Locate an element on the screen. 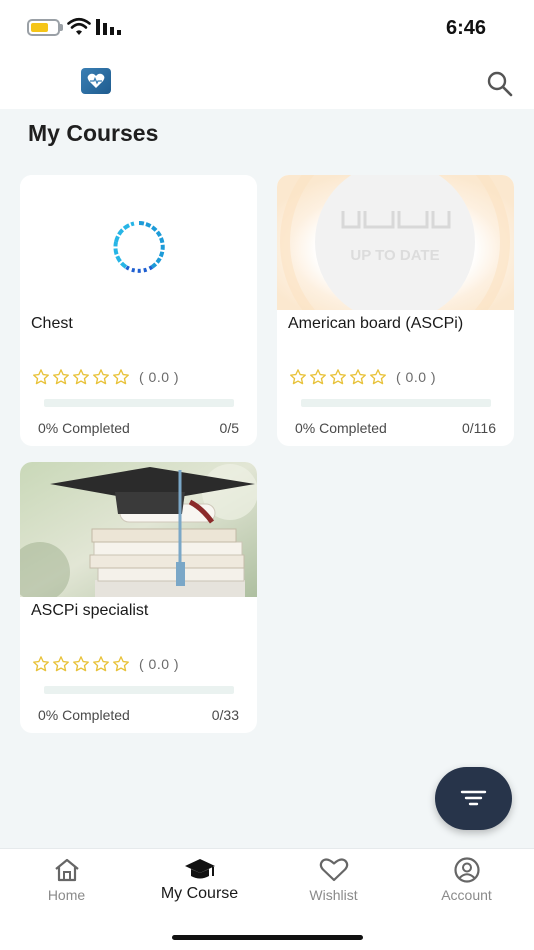  course-thumbnail: UP TO DATE is located at coordinates (395, 242).